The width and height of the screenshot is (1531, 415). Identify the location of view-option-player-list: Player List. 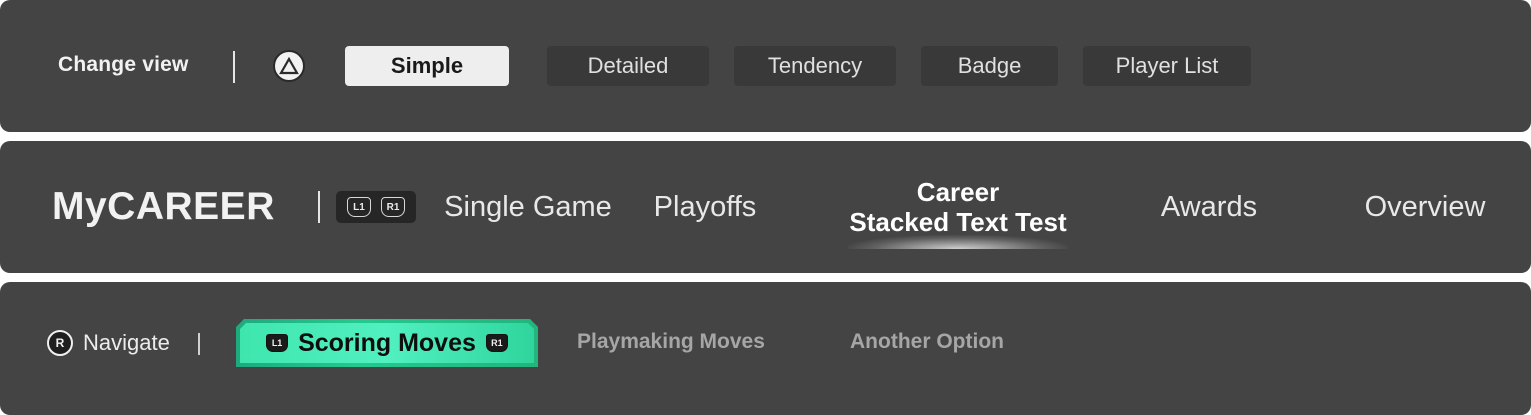
(1167, 66).